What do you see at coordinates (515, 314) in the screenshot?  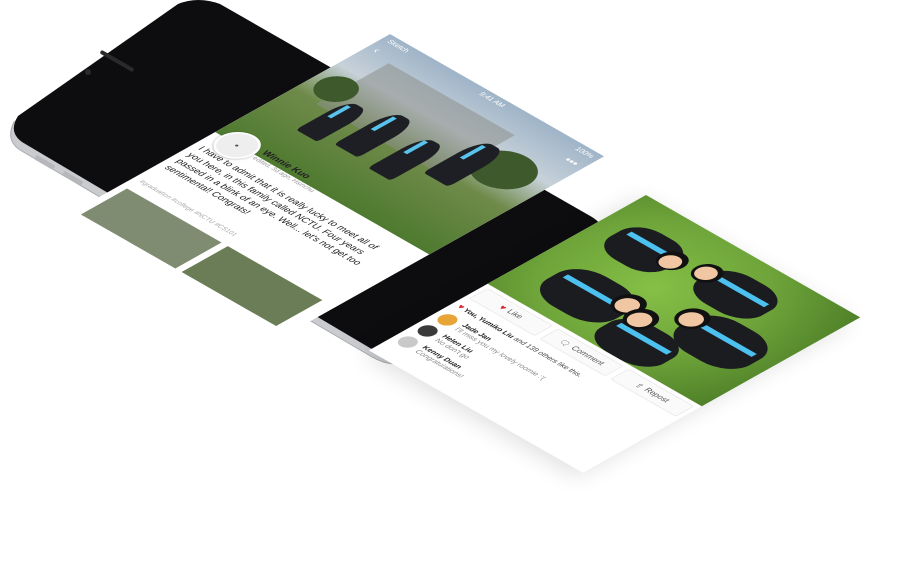 I see `like-label: Like` at bounding box center [515, 314].